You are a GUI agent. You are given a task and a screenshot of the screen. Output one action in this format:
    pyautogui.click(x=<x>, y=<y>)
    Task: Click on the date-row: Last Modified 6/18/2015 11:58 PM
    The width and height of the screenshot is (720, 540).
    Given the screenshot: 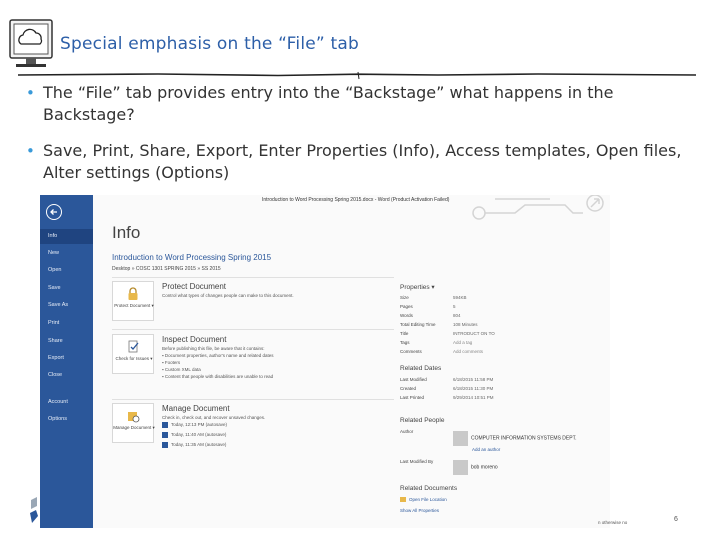 What is the action you would take?
    pyautogui.click(x=446, y=379)
    